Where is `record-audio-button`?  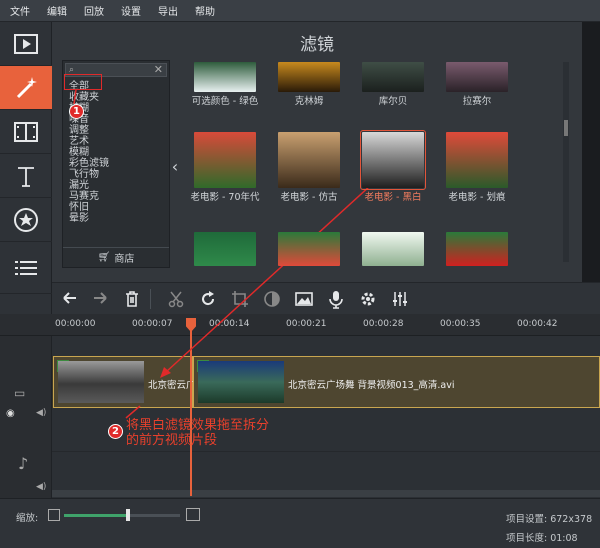
record-audio-button is located at coordinates (336, 299).